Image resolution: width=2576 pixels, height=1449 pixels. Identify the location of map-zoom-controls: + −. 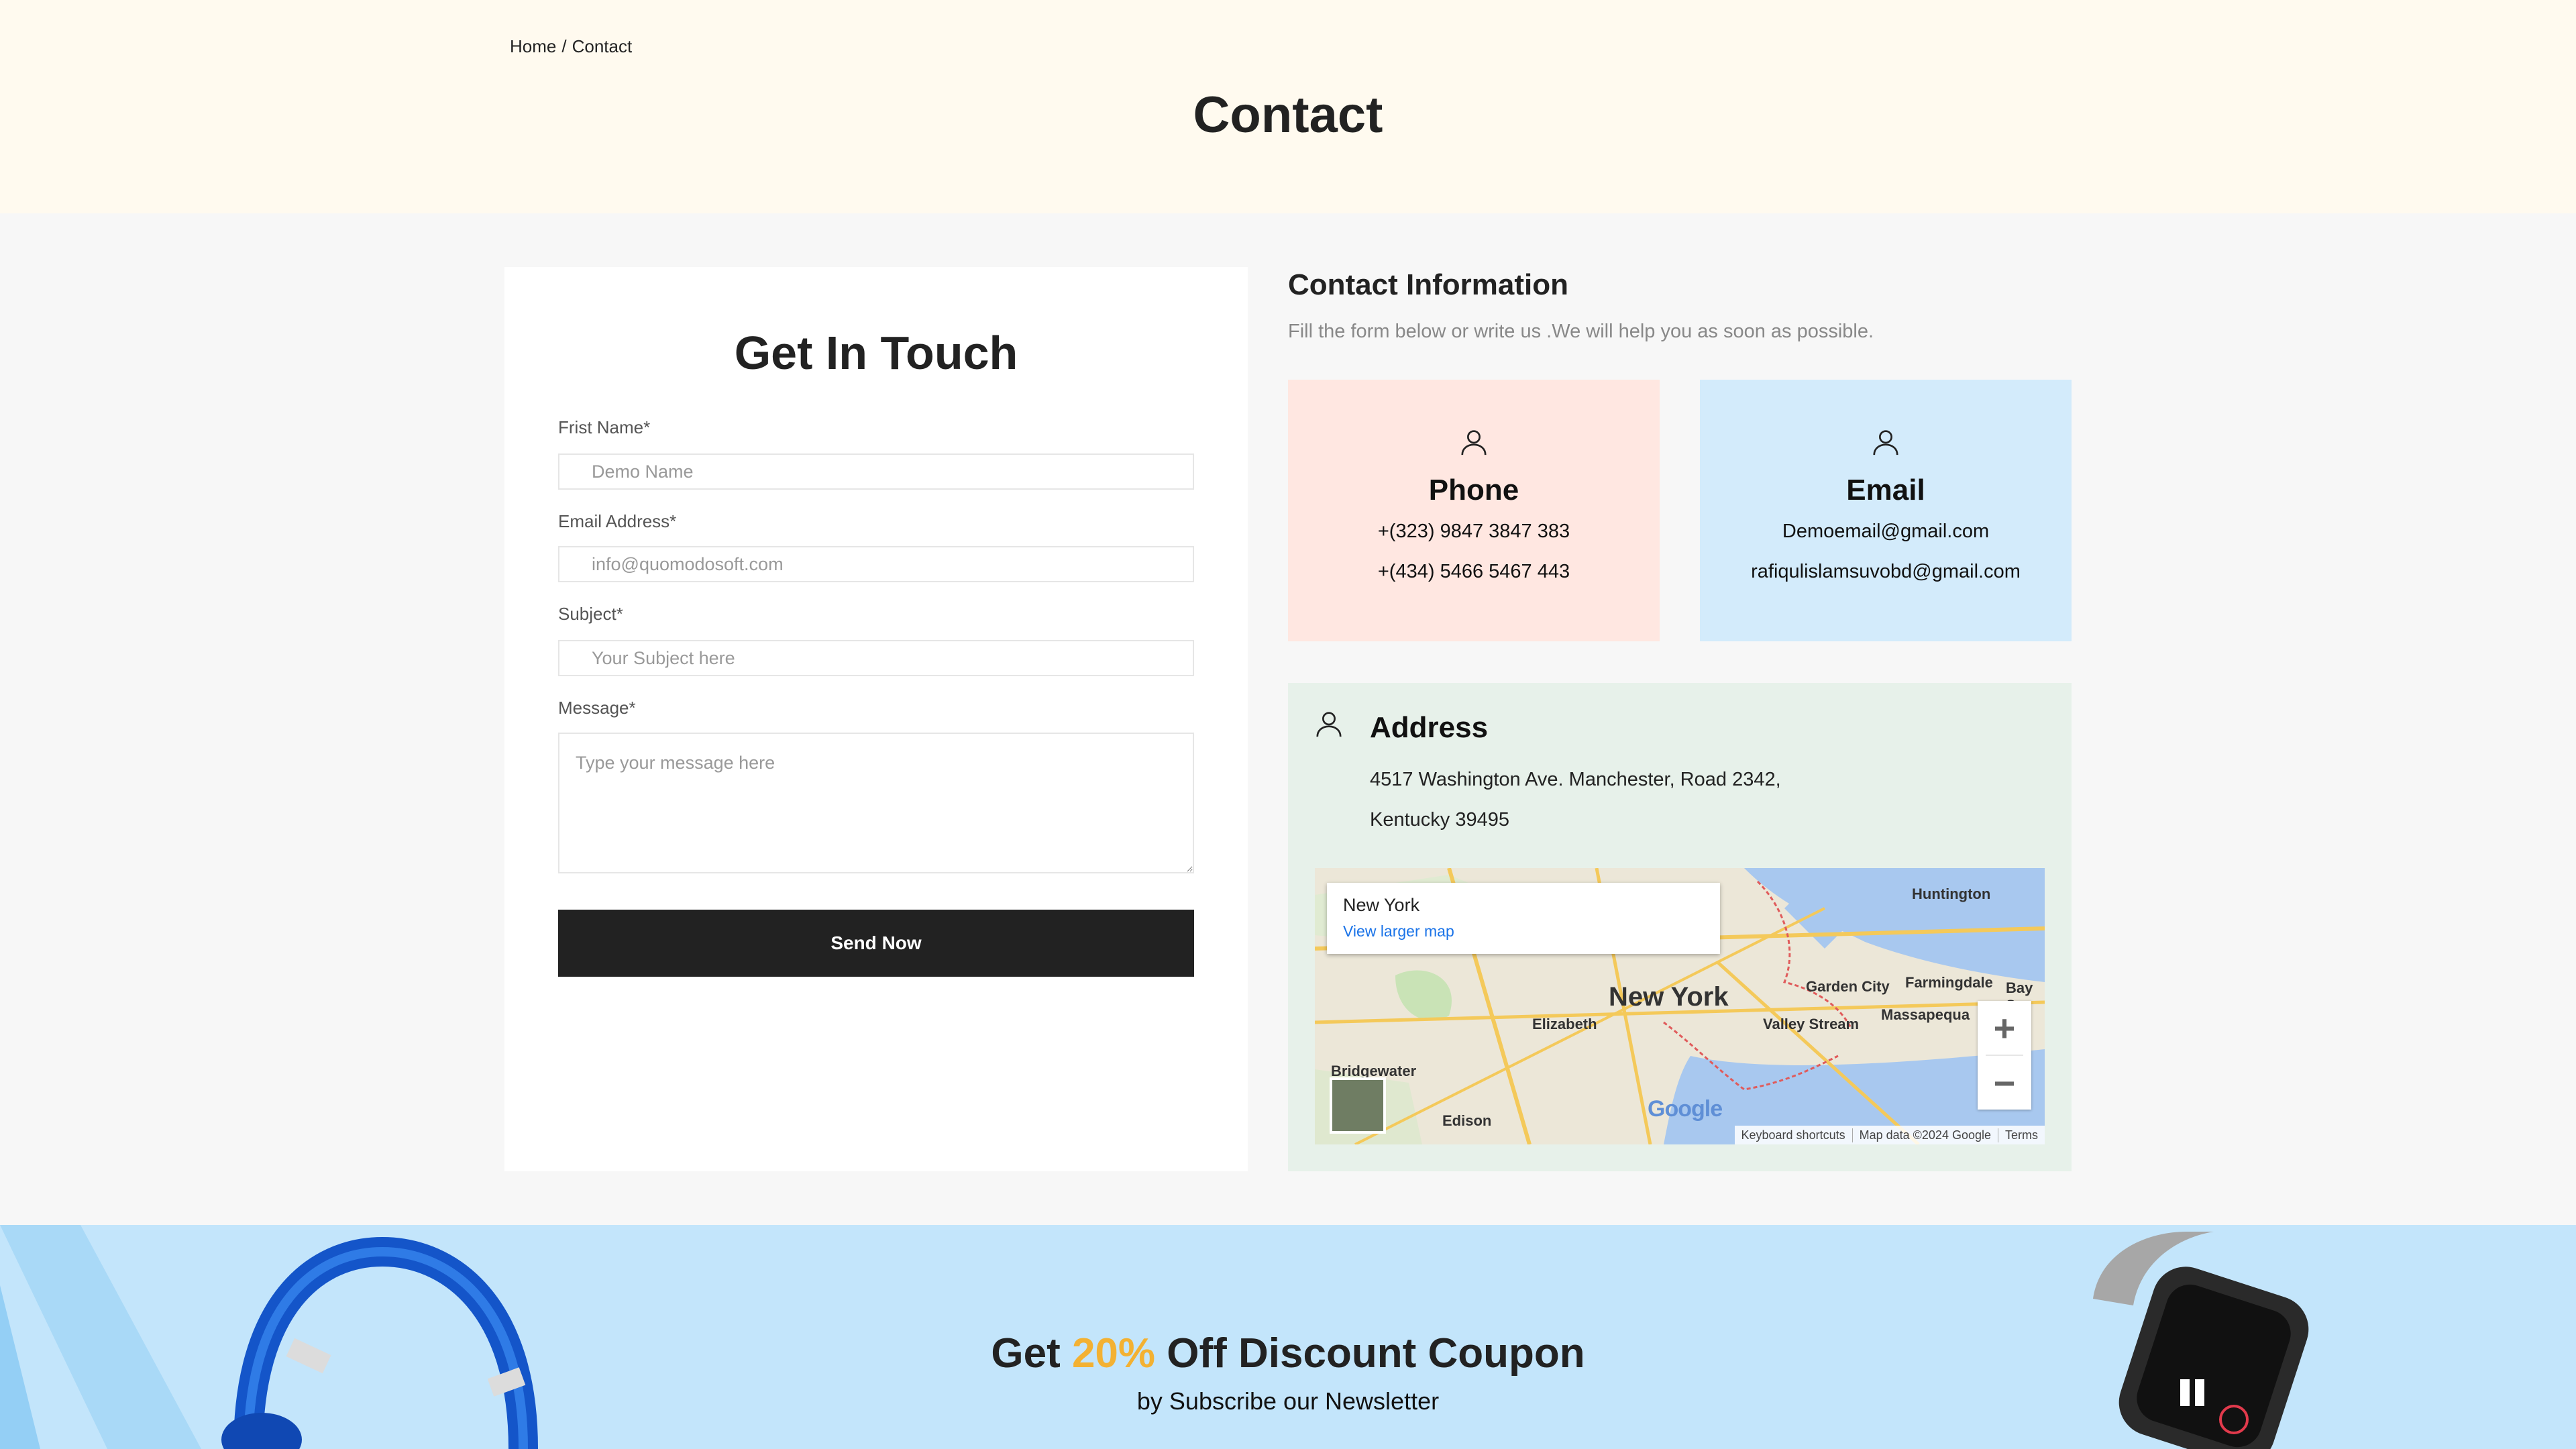
(2004, 1055).